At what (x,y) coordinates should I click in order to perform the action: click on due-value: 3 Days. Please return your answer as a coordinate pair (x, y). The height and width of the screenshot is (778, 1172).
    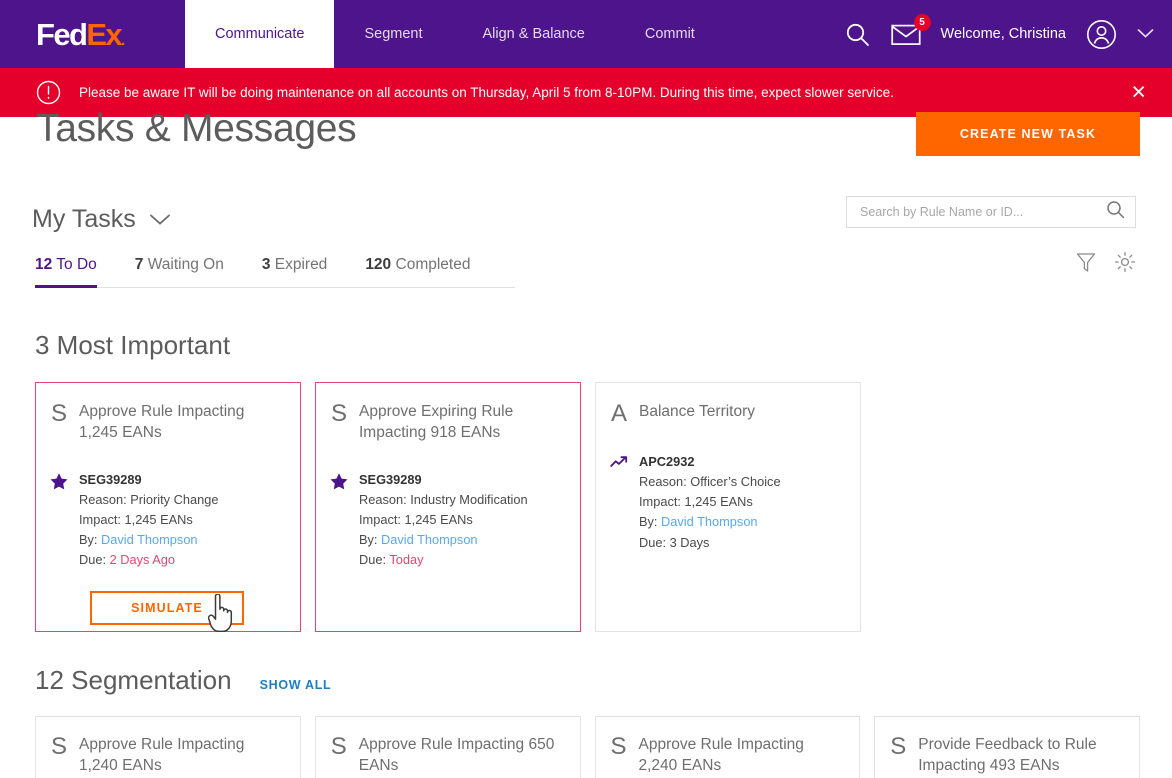
    Looking at the image, I should click on (689, 542).